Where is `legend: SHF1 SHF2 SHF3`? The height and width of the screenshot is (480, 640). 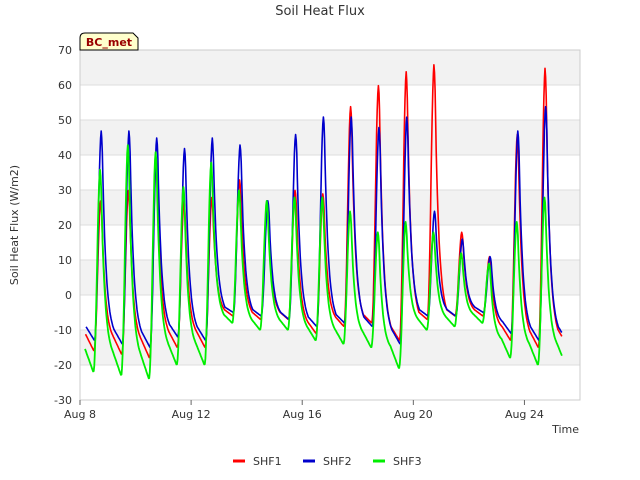 legend: SHF1 SHF2 SHF3 is located at coordinates (327, 461).